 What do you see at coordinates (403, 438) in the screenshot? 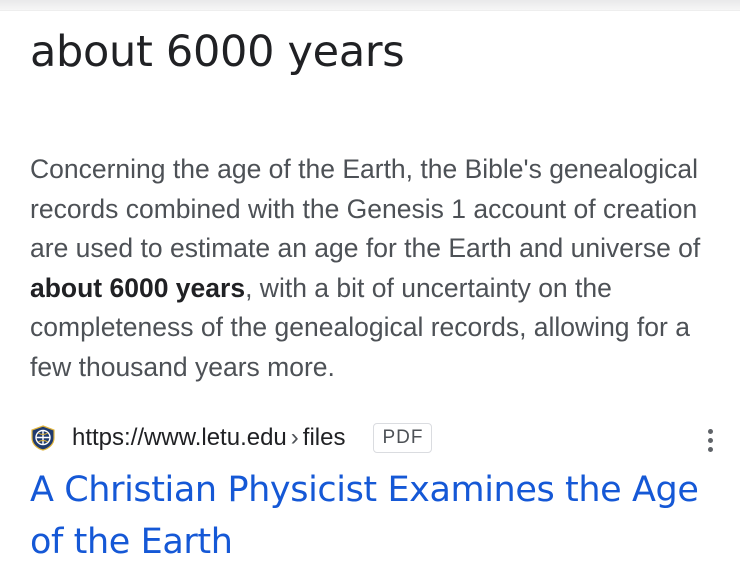
I see `pdf-badge: PDF` at bounding box center [403, 438].